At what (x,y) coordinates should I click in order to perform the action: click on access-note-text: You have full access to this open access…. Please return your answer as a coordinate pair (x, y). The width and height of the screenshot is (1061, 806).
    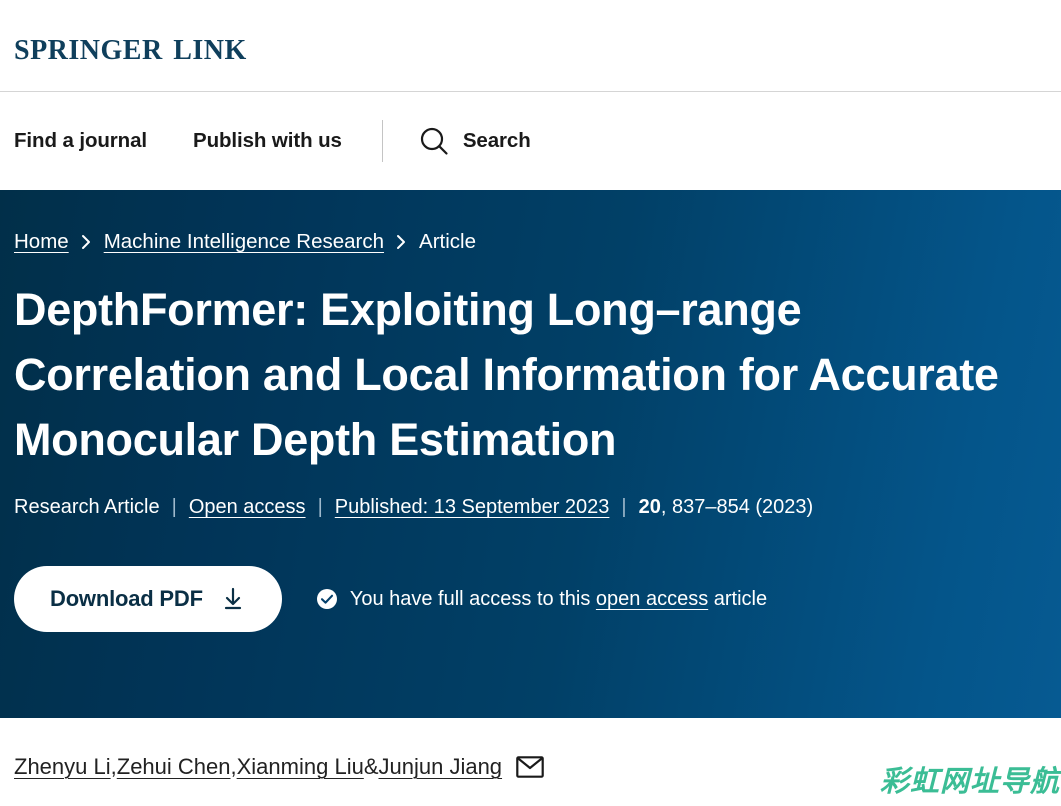
    Looking at the image, I should click on (558, 599).